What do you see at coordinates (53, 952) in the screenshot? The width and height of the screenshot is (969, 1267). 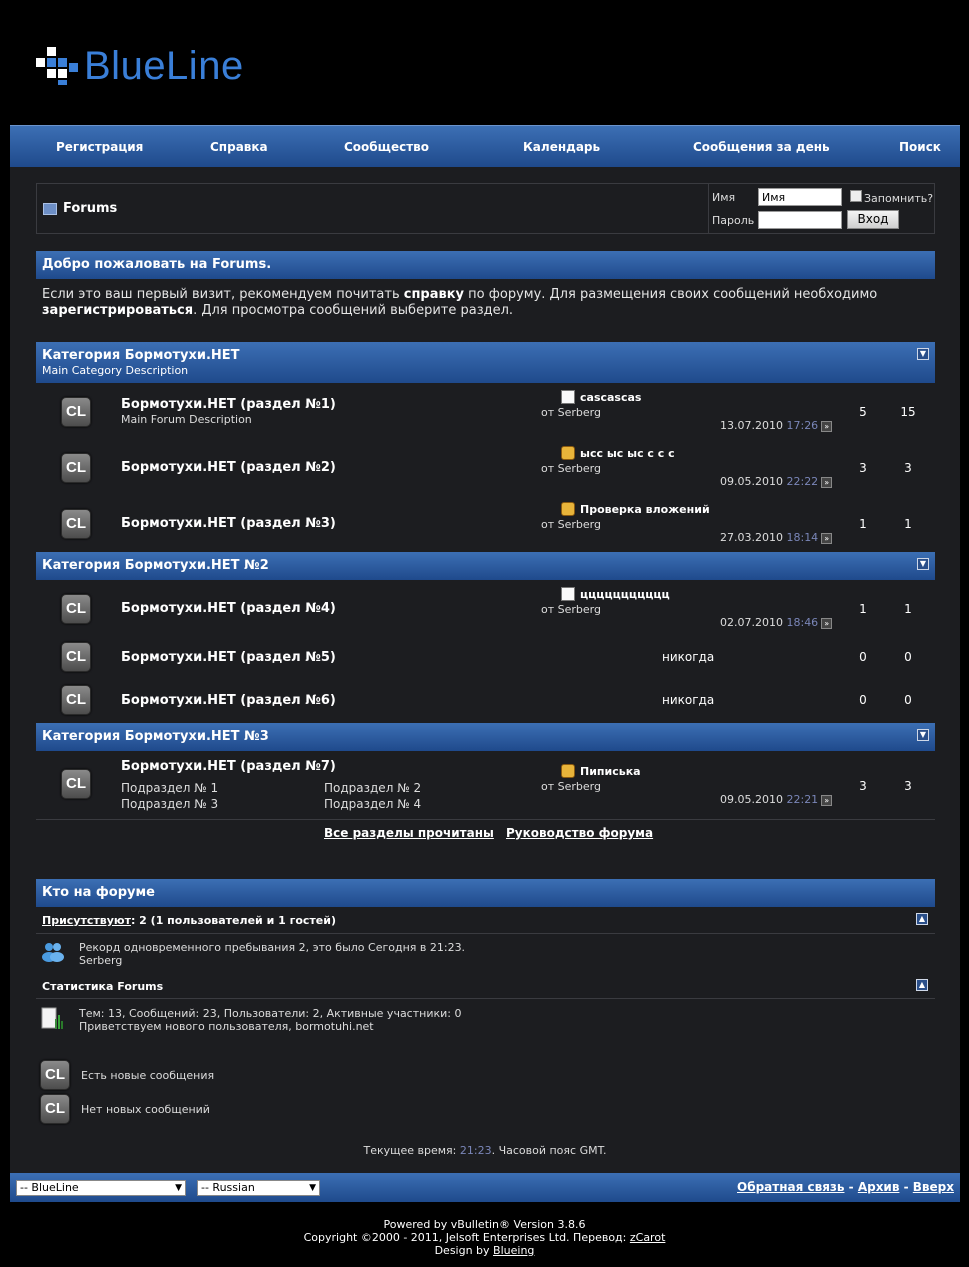 I see `users-icon` at bounding box center [53, 952].